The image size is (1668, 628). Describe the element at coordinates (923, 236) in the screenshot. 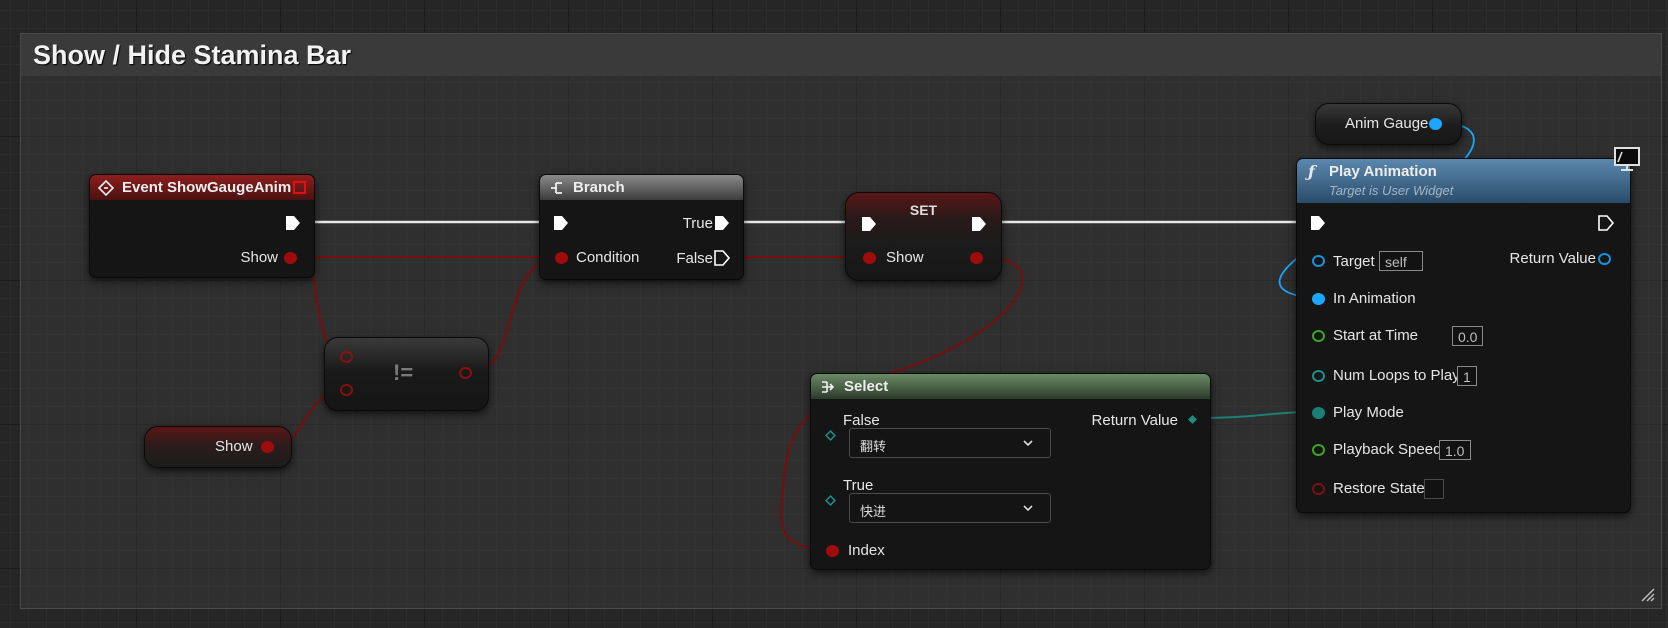

I see `set-node: SET Show` at that location.